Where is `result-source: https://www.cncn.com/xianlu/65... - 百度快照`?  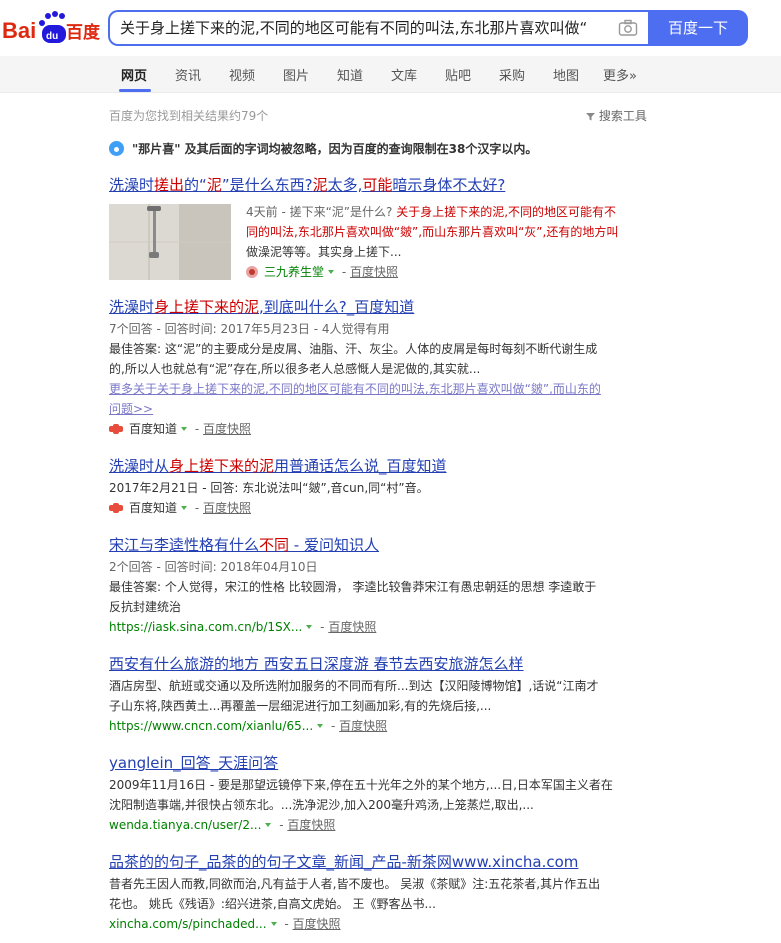 result-source: https://www.cncn.com/xianlu/65... - 百度快照 is located at coordinates (248, 726).